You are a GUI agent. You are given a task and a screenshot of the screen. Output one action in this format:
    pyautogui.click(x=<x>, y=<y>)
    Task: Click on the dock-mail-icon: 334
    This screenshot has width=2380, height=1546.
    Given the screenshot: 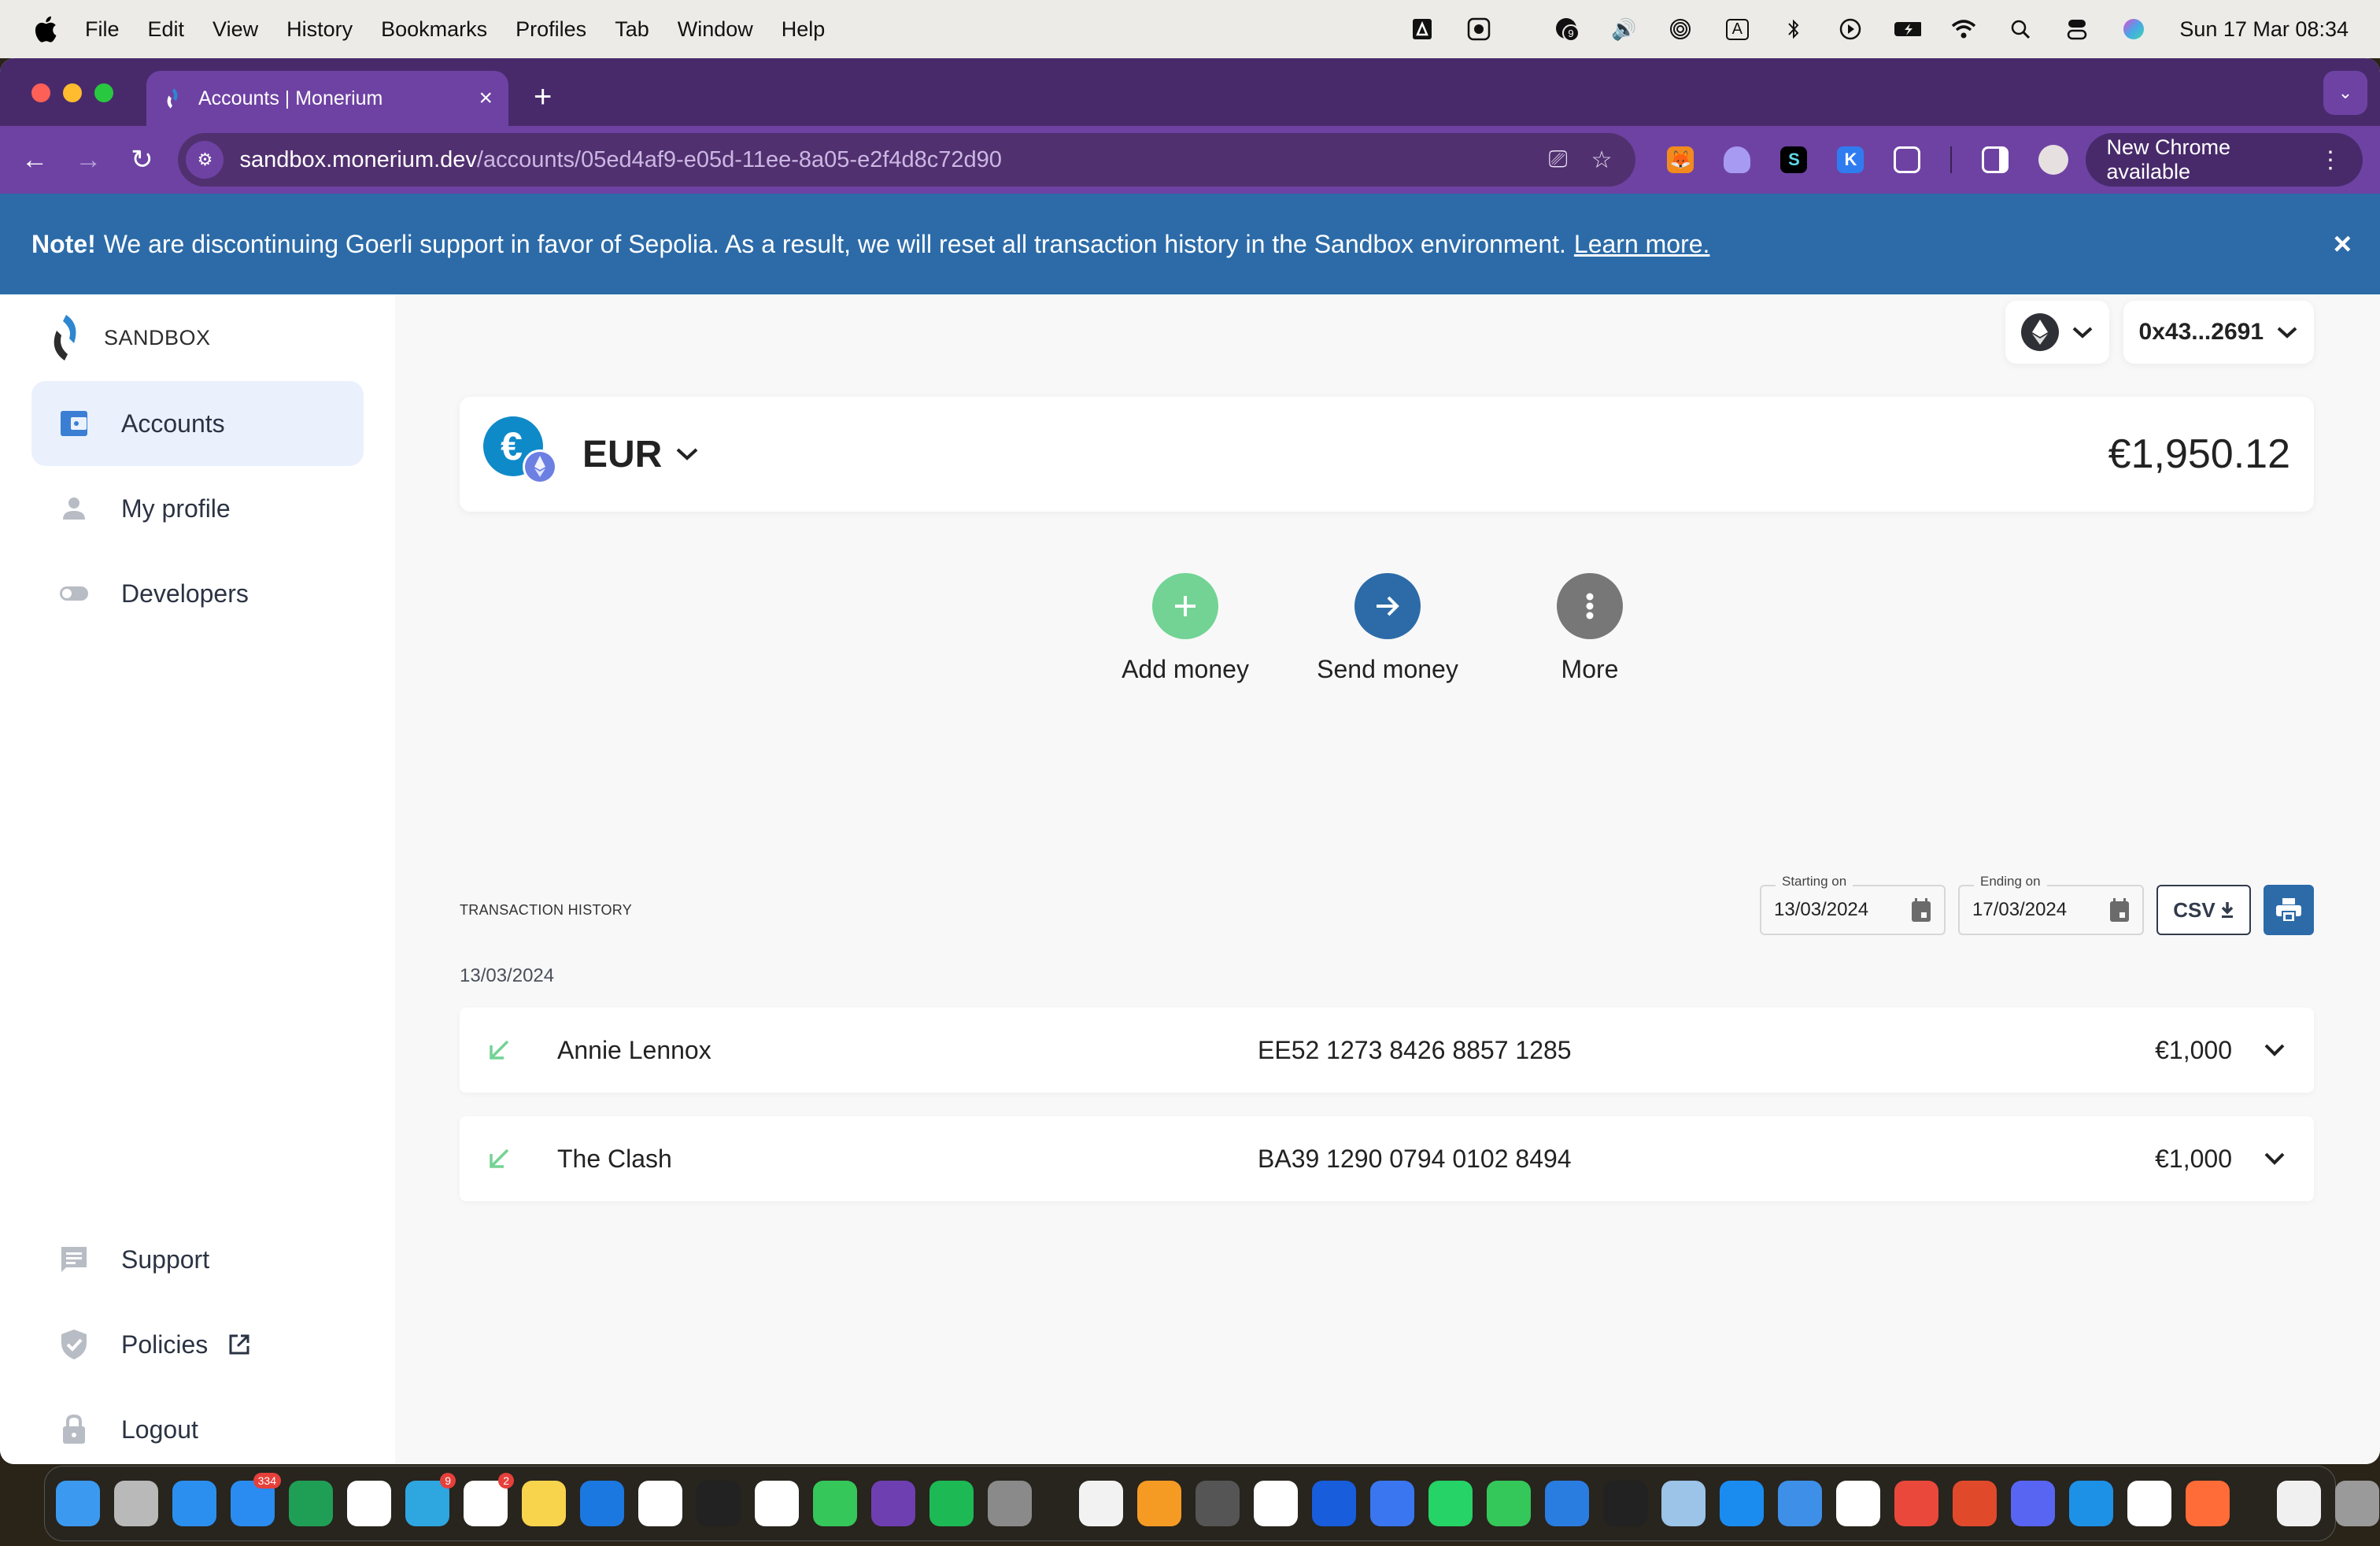 What is the action you would take?
    pyautogui.click(x=256, y=1500)
    